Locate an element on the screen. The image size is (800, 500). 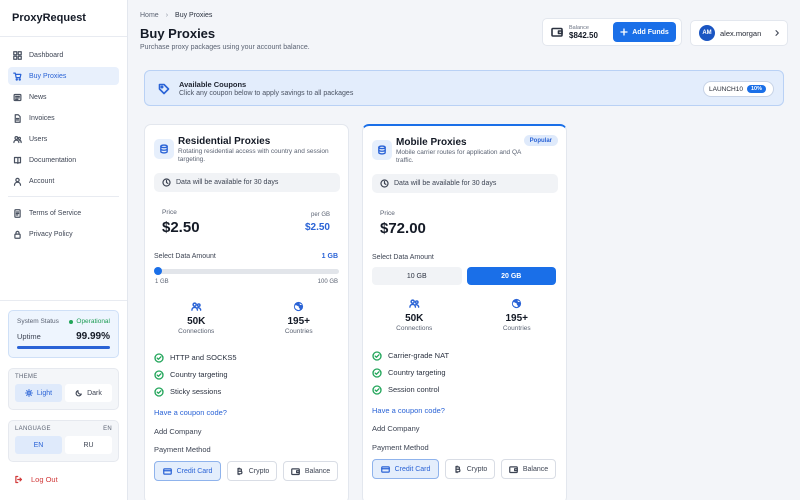
sun-icon is located at coordinates (29, 393).